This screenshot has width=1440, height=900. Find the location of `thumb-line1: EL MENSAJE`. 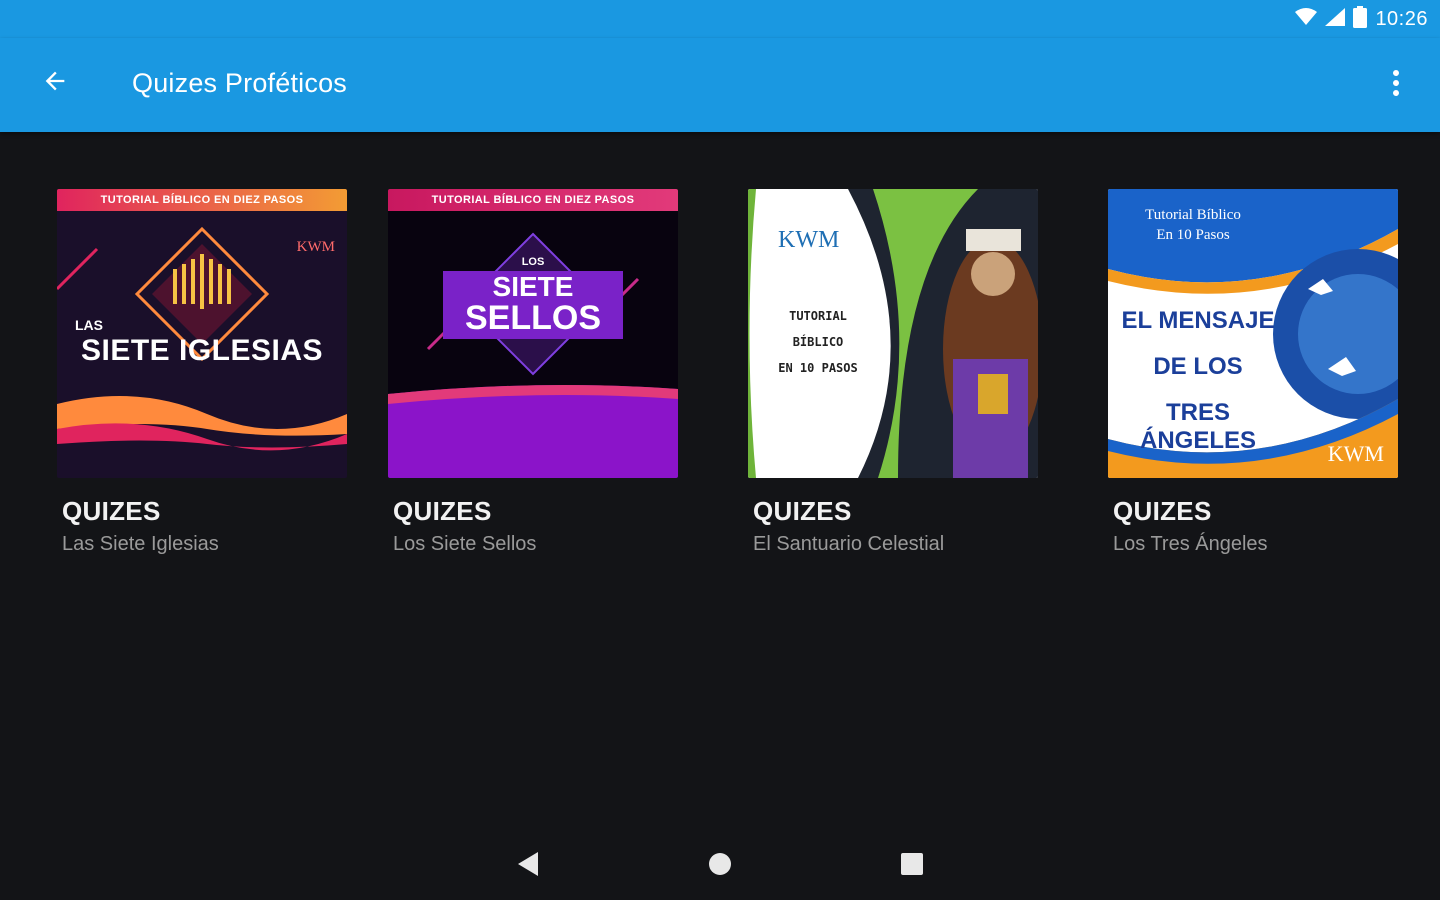

thumb-line1: EL MENSAJE is located at coordinates (1198, 320).